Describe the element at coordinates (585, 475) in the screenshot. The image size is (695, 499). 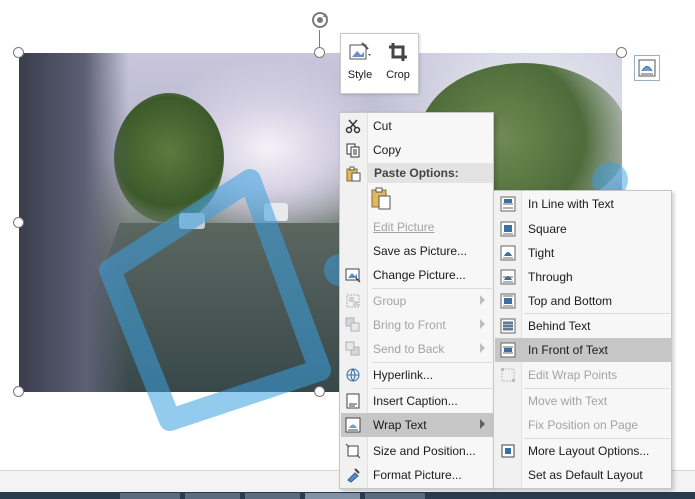
I see `wrap-option-label: Set as Default Layout` at that location.